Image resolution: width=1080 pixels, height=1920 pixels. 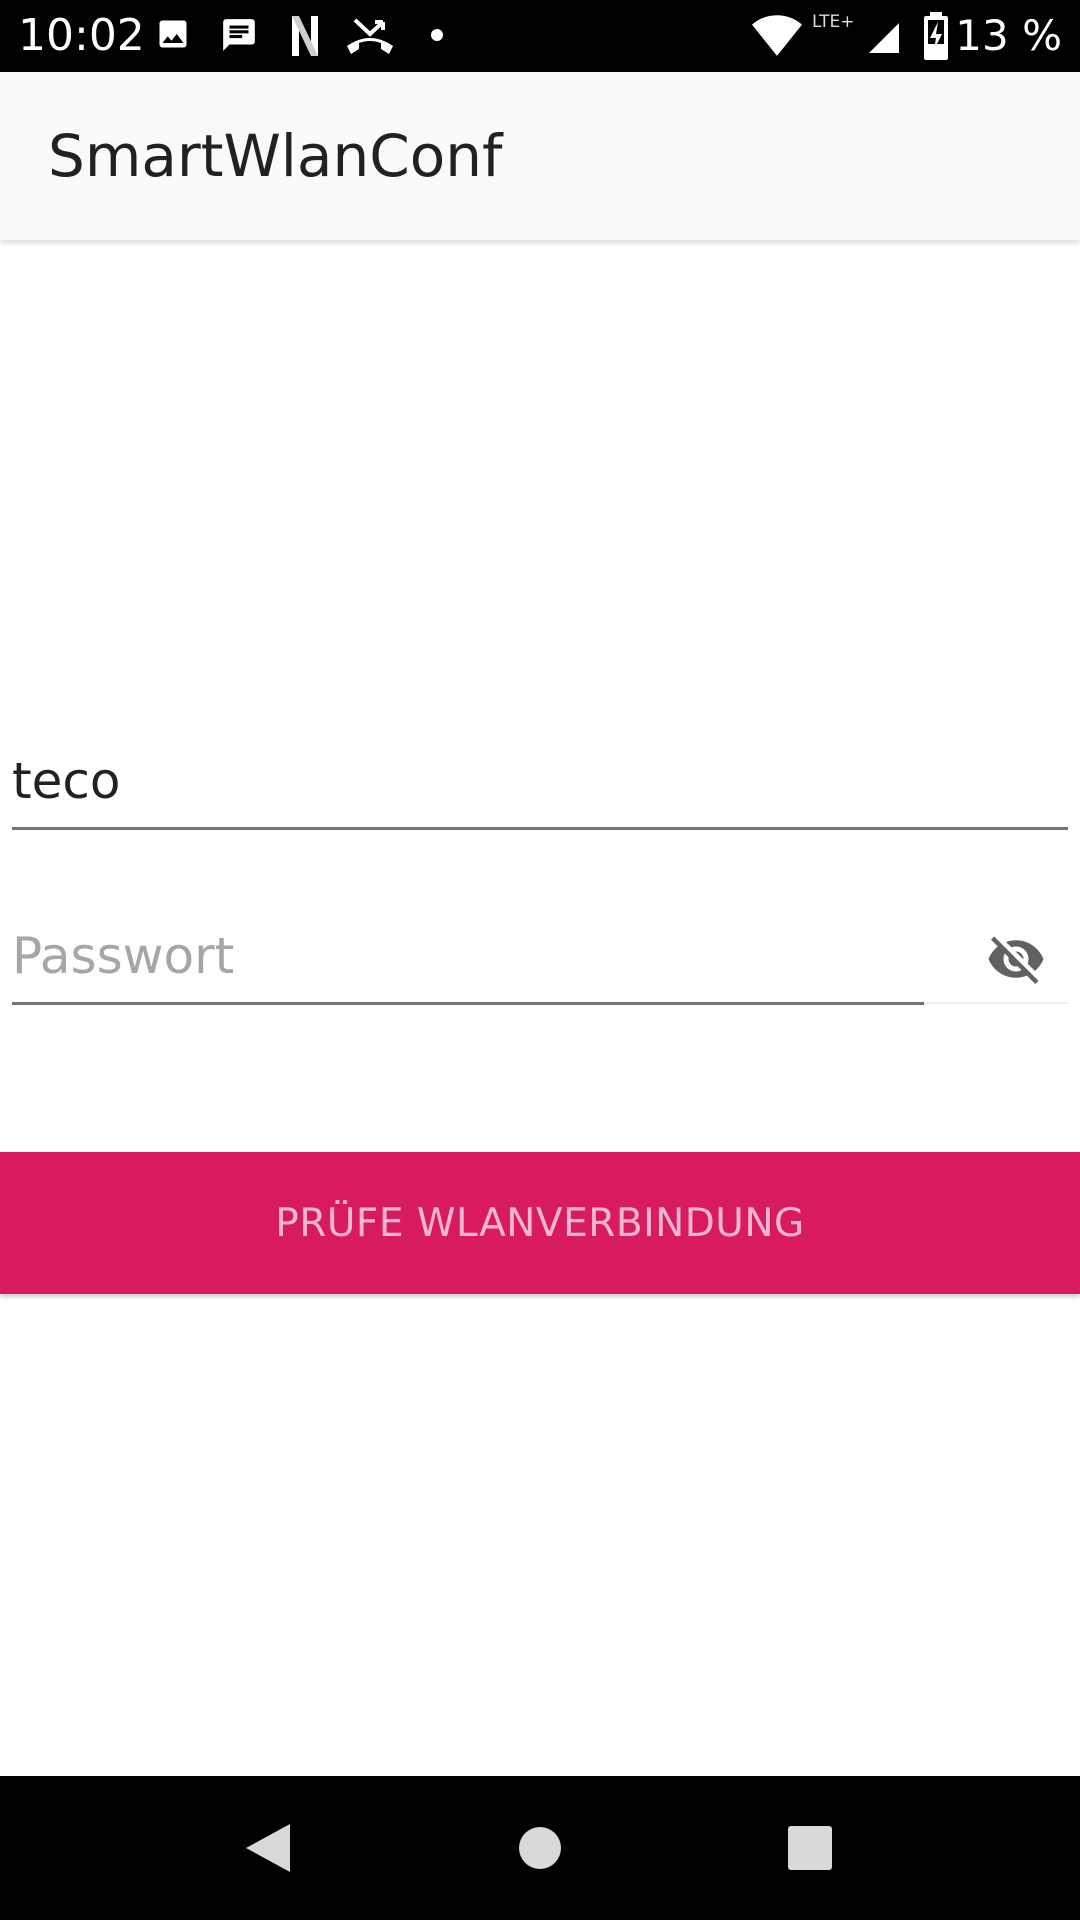 I want to click on status-bar: 10:02 LTE+ 13 %, so click(x=540, y=36).